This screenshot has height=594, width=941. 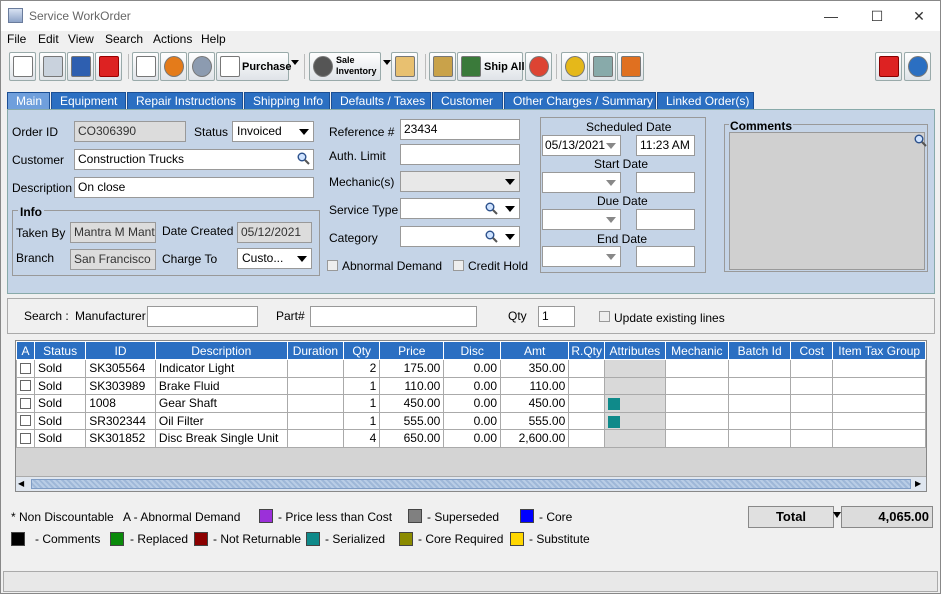 I want to click on cell-id: 1008, so click(x=120, y=403).